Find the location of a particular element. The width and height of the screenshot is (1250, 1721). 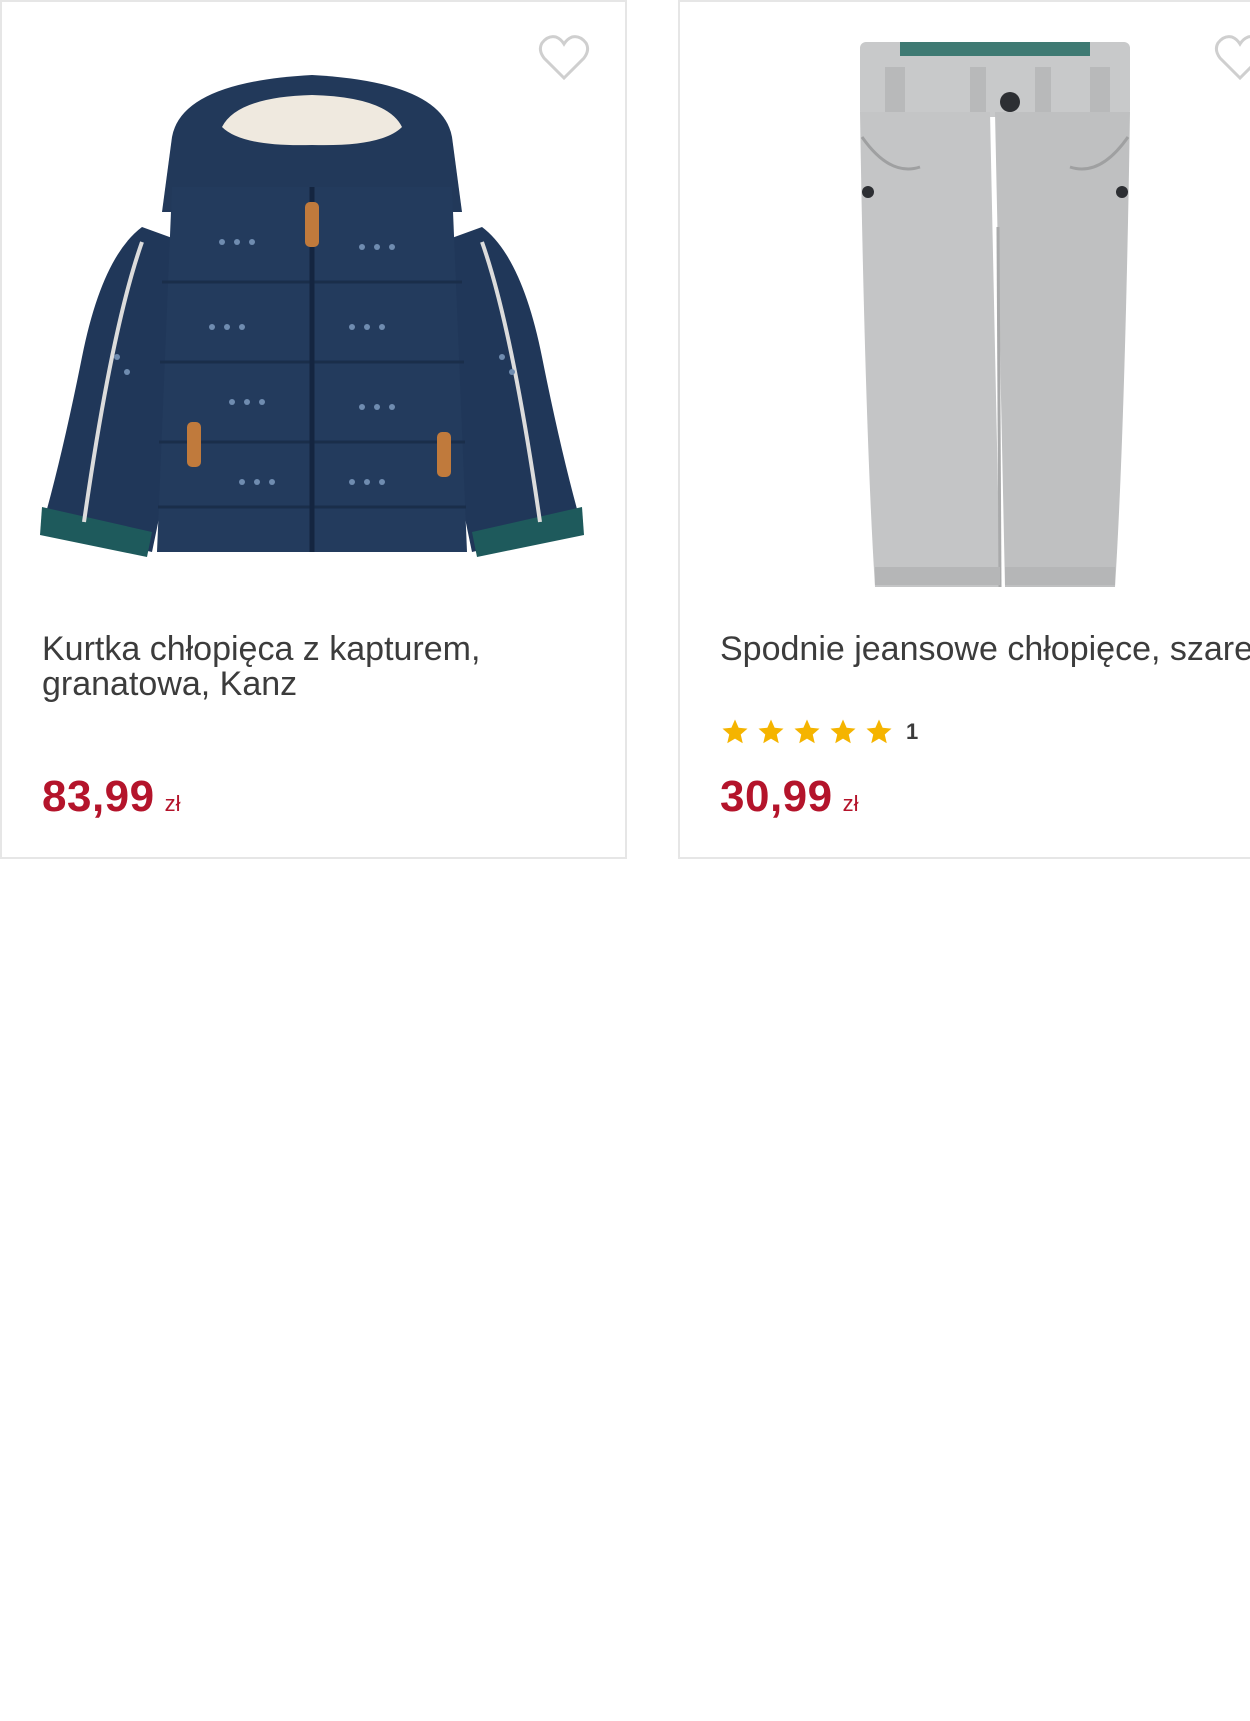

price-value: 30,99 is located at coordinates (776, 796).